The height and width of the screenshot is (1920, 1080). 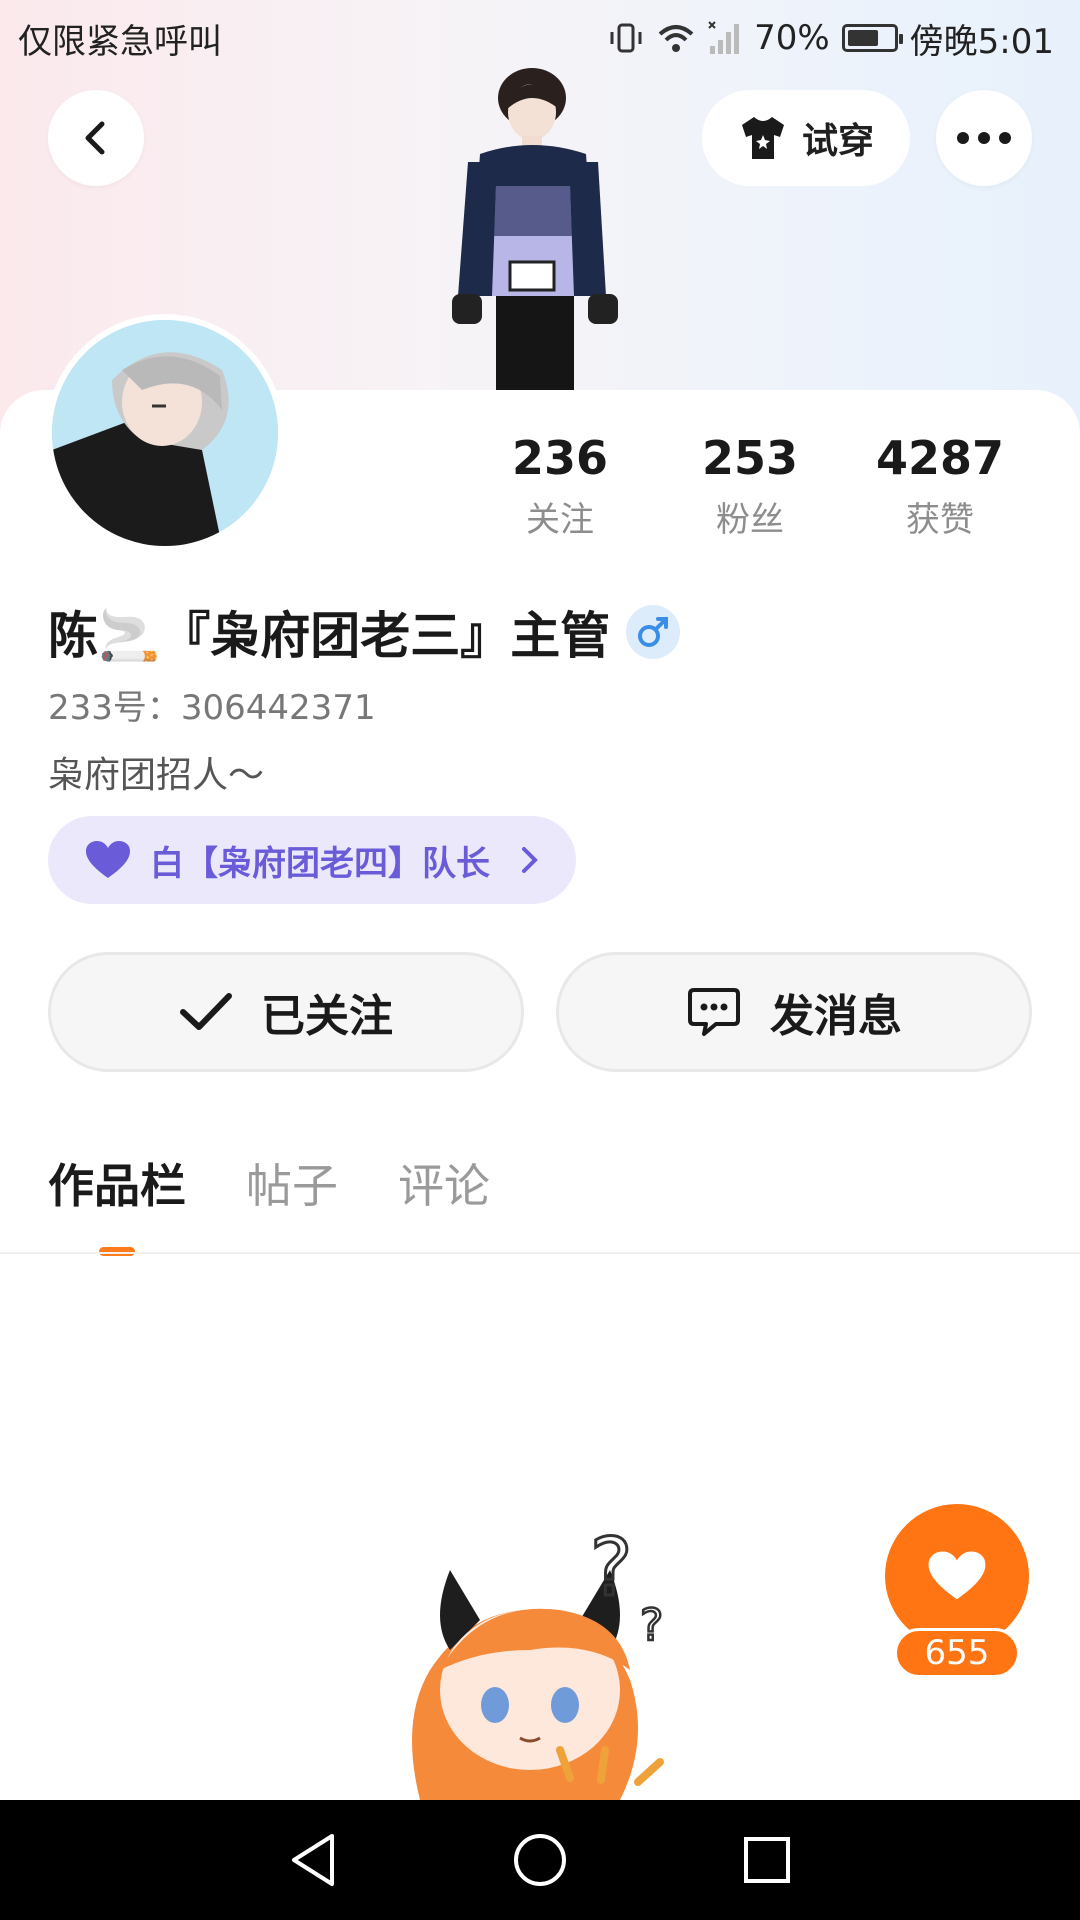 What do you see at coordinates (762, 138) in the screenshot?
I see `tshirt-icon` at bounding box center [762, 138].